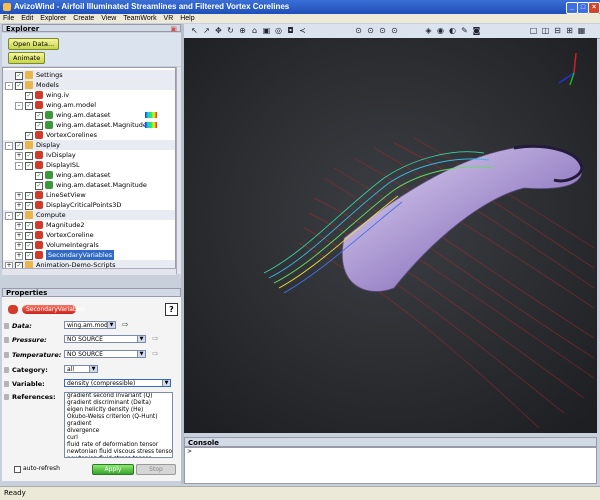  What do you see at coordinates (171, 309) in the screenshot?
I see `help-button: ?` at bounding box center [171, 309].